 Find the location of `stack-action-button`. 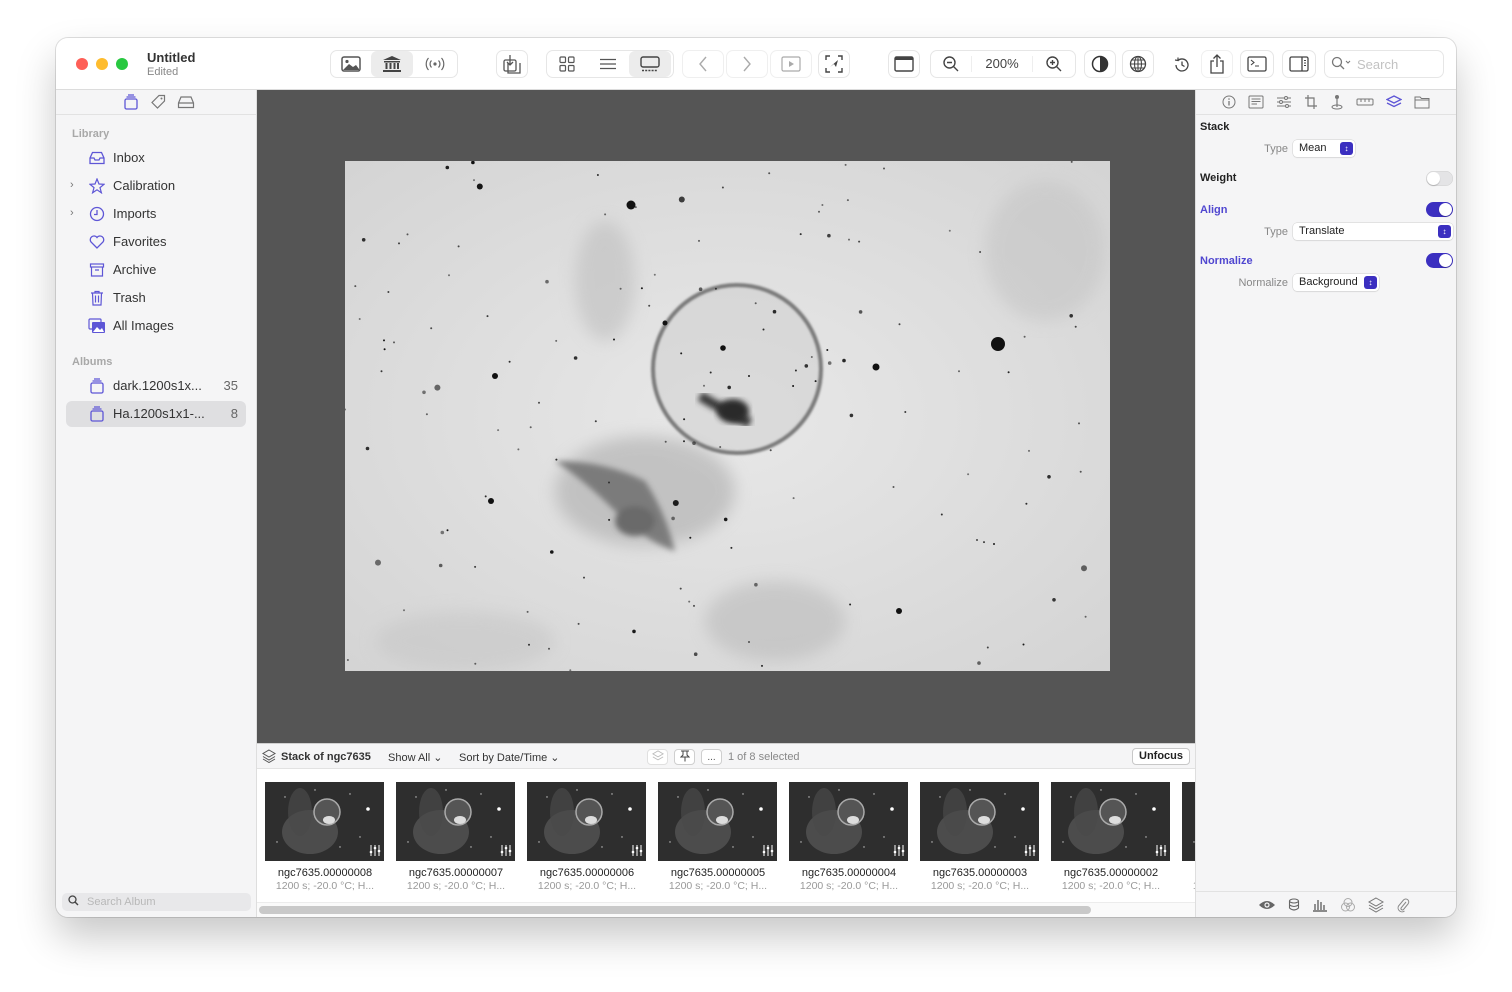

stack-action-button is located at coordinates (657, 757).